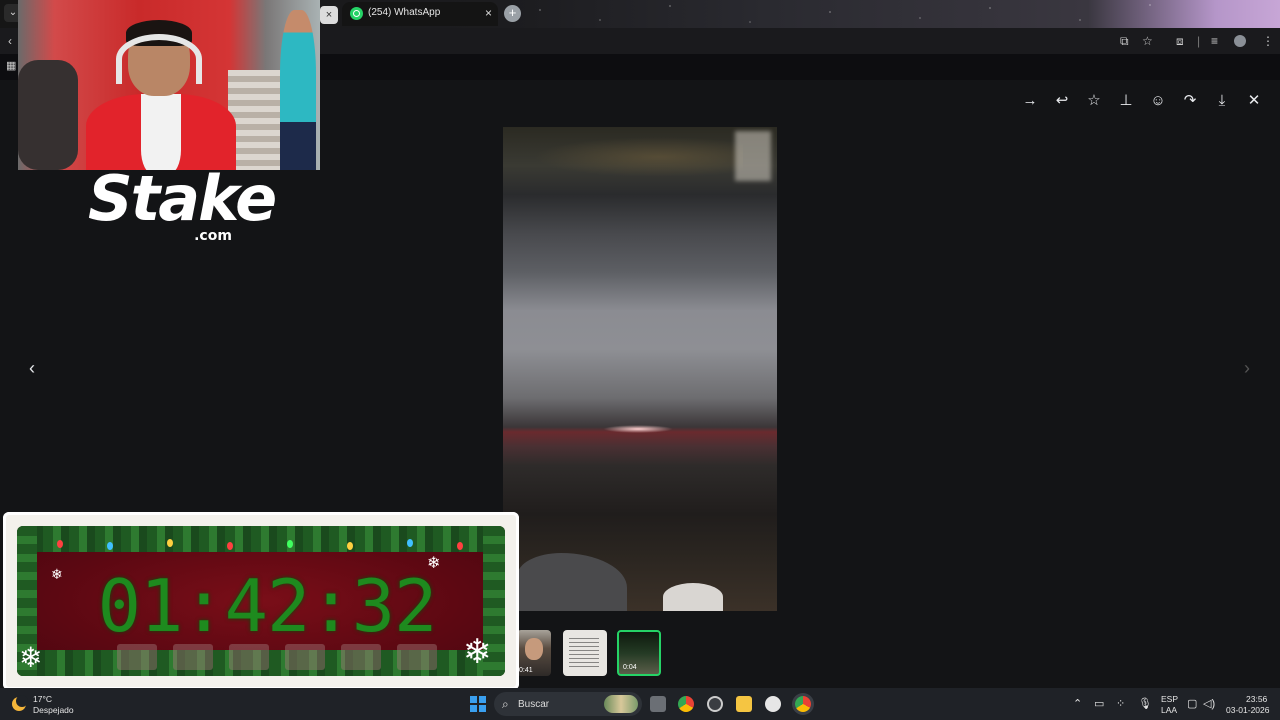  I want to click on bookmark-star-icon: ☆, so click(1147, 41).